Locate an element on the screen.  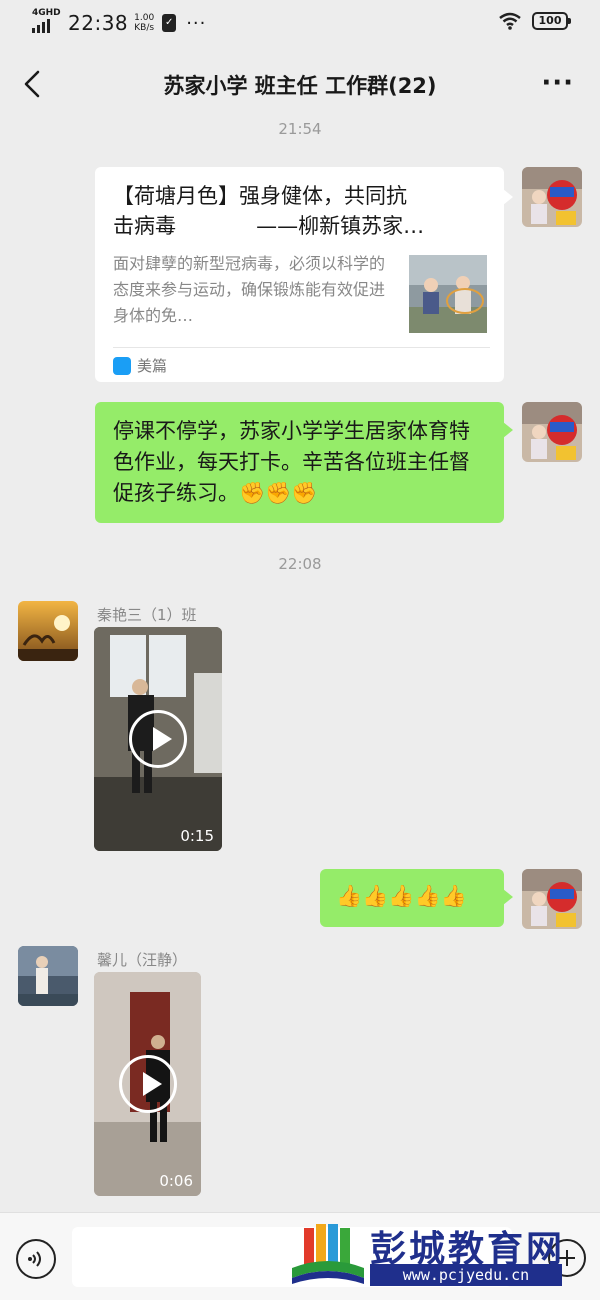
timestamp: 21:54 is located at coordinates (300, 129).